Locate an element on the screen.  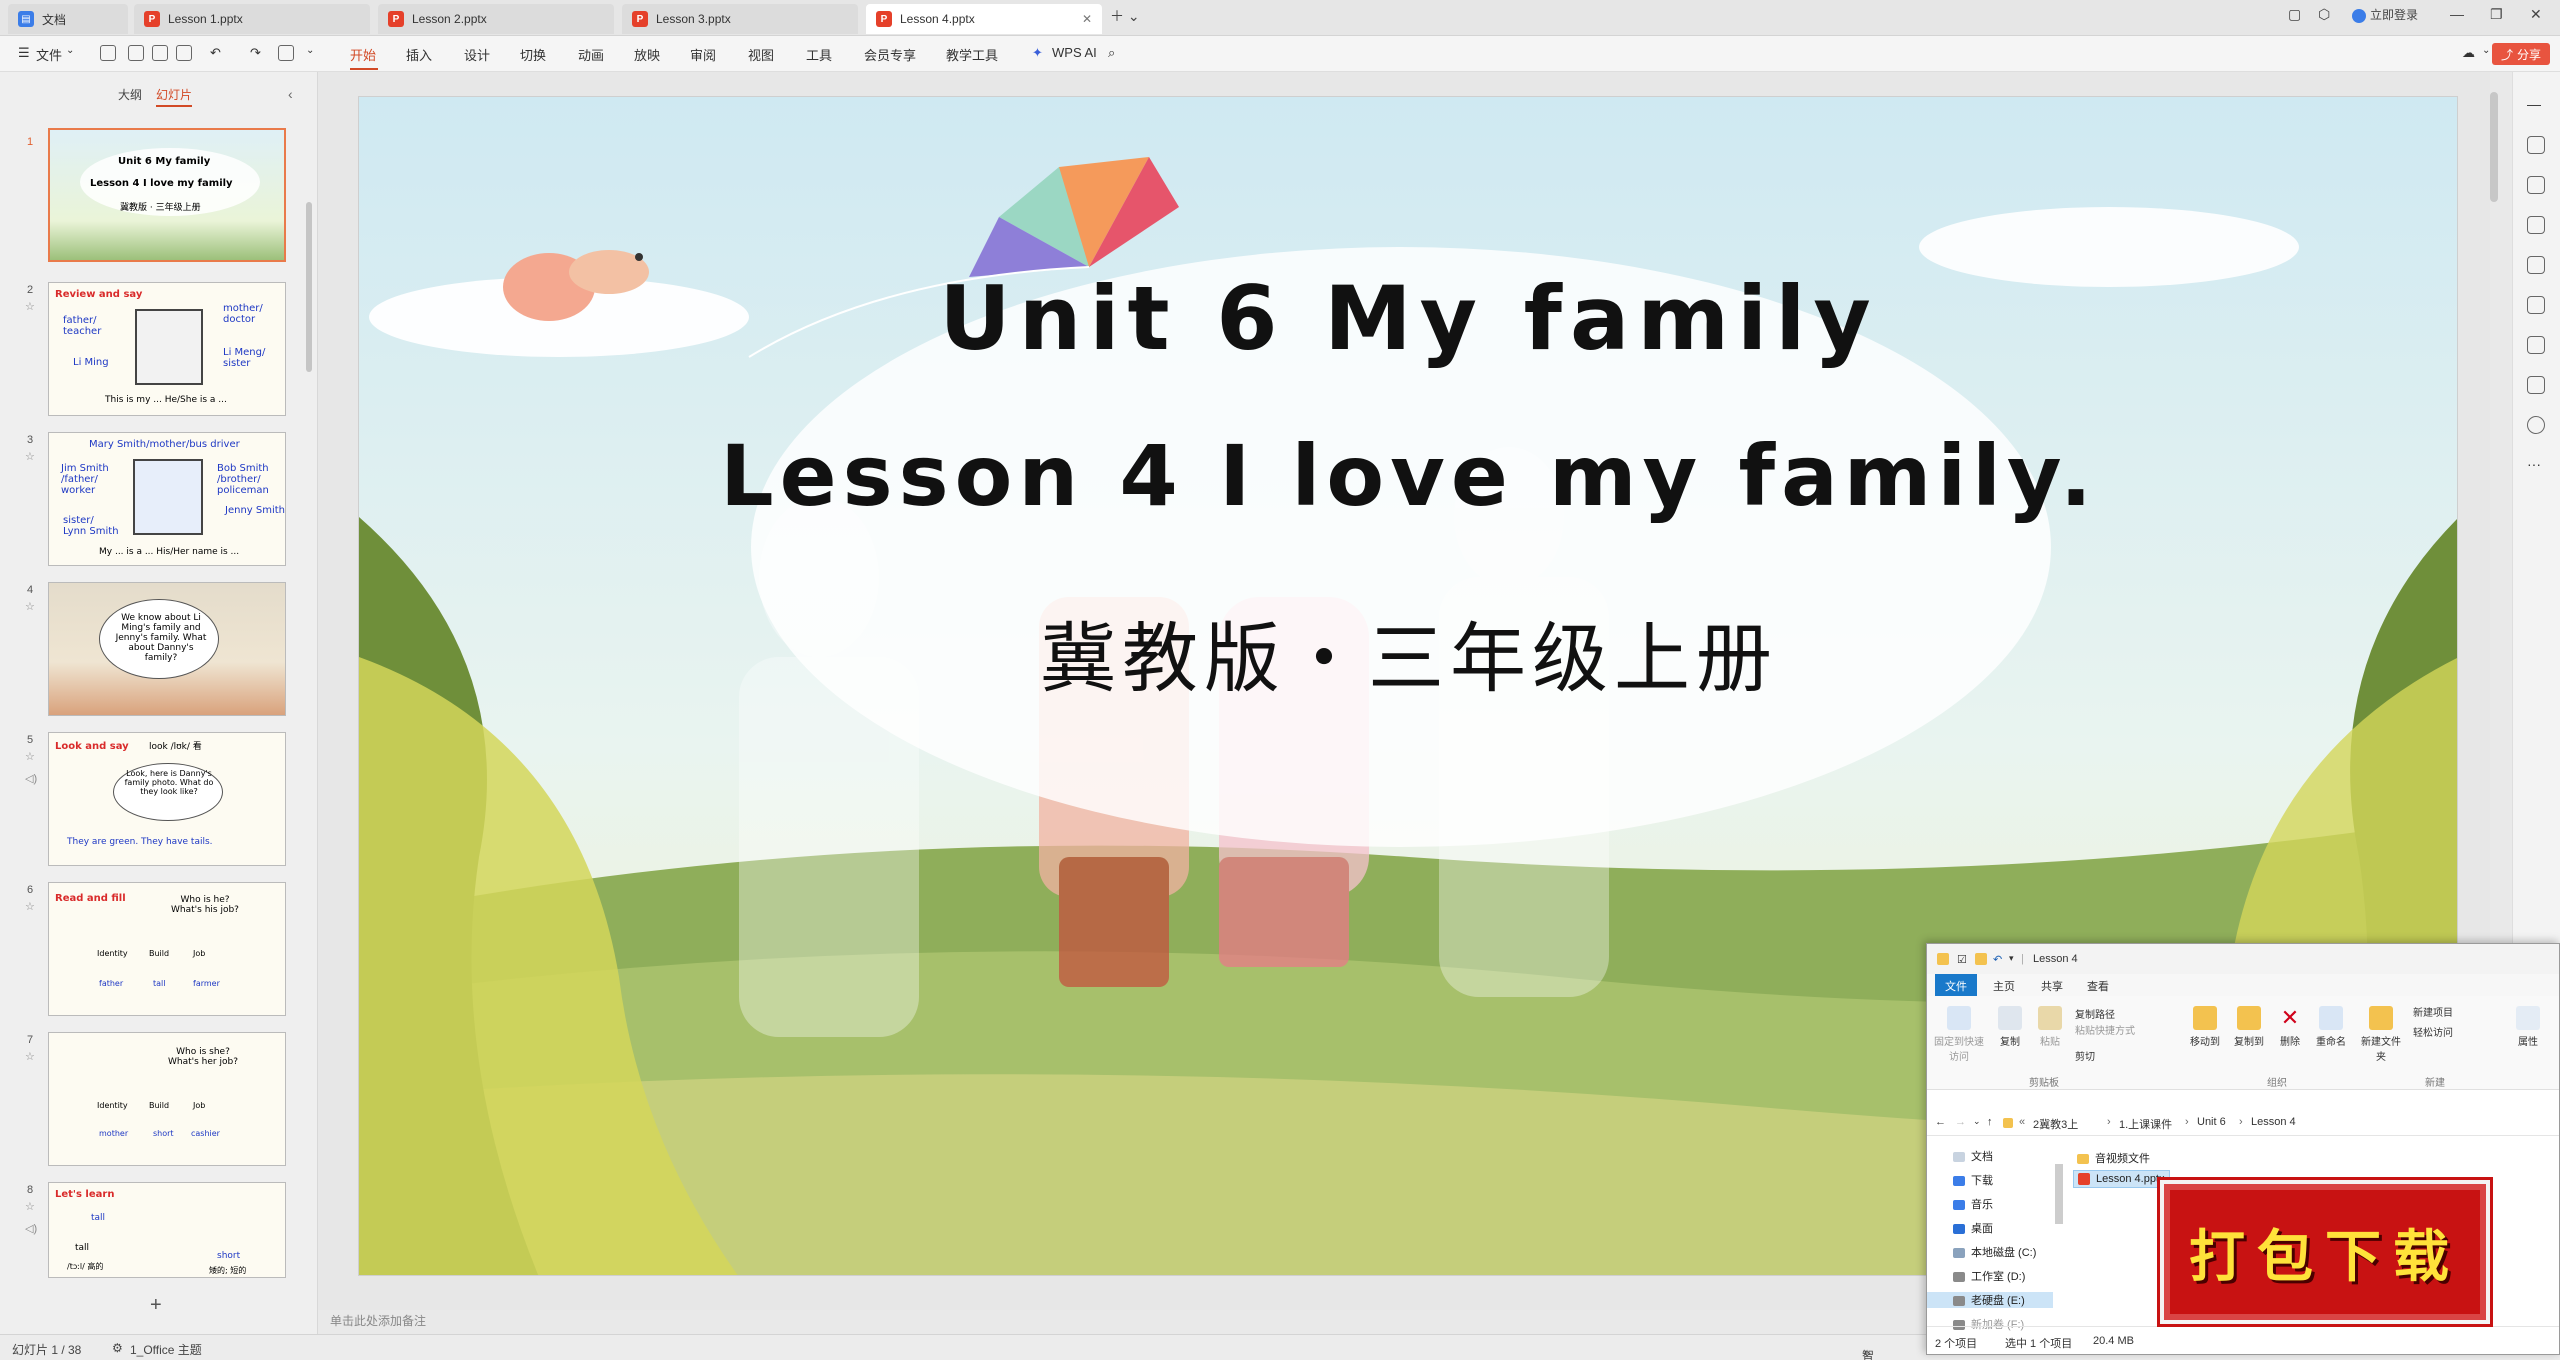
close-window-icon: ✕ is located at coordinates (2536, 14).